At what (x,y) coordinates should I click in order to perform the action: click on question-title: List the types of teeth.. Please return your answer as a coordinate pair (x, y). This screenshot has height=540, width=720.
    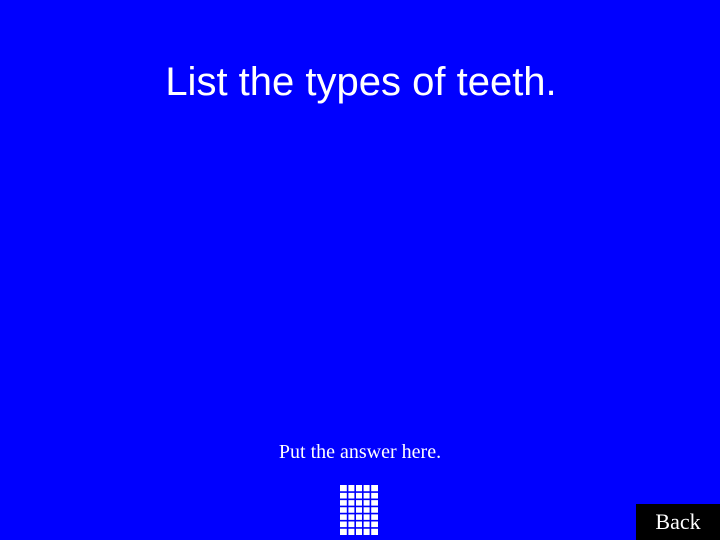
    Looking at the image, I should click on (360, 82).